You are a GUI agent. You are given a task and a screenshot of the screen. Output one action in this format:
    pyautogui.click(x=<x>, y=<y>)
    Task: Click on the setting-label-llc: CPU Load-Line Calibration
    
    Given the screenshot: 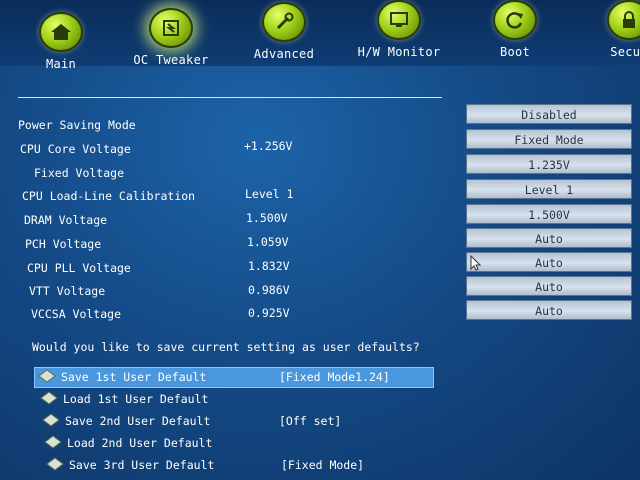 What is the action you would take?
    pyautogui.click(x=109, y=196)
    